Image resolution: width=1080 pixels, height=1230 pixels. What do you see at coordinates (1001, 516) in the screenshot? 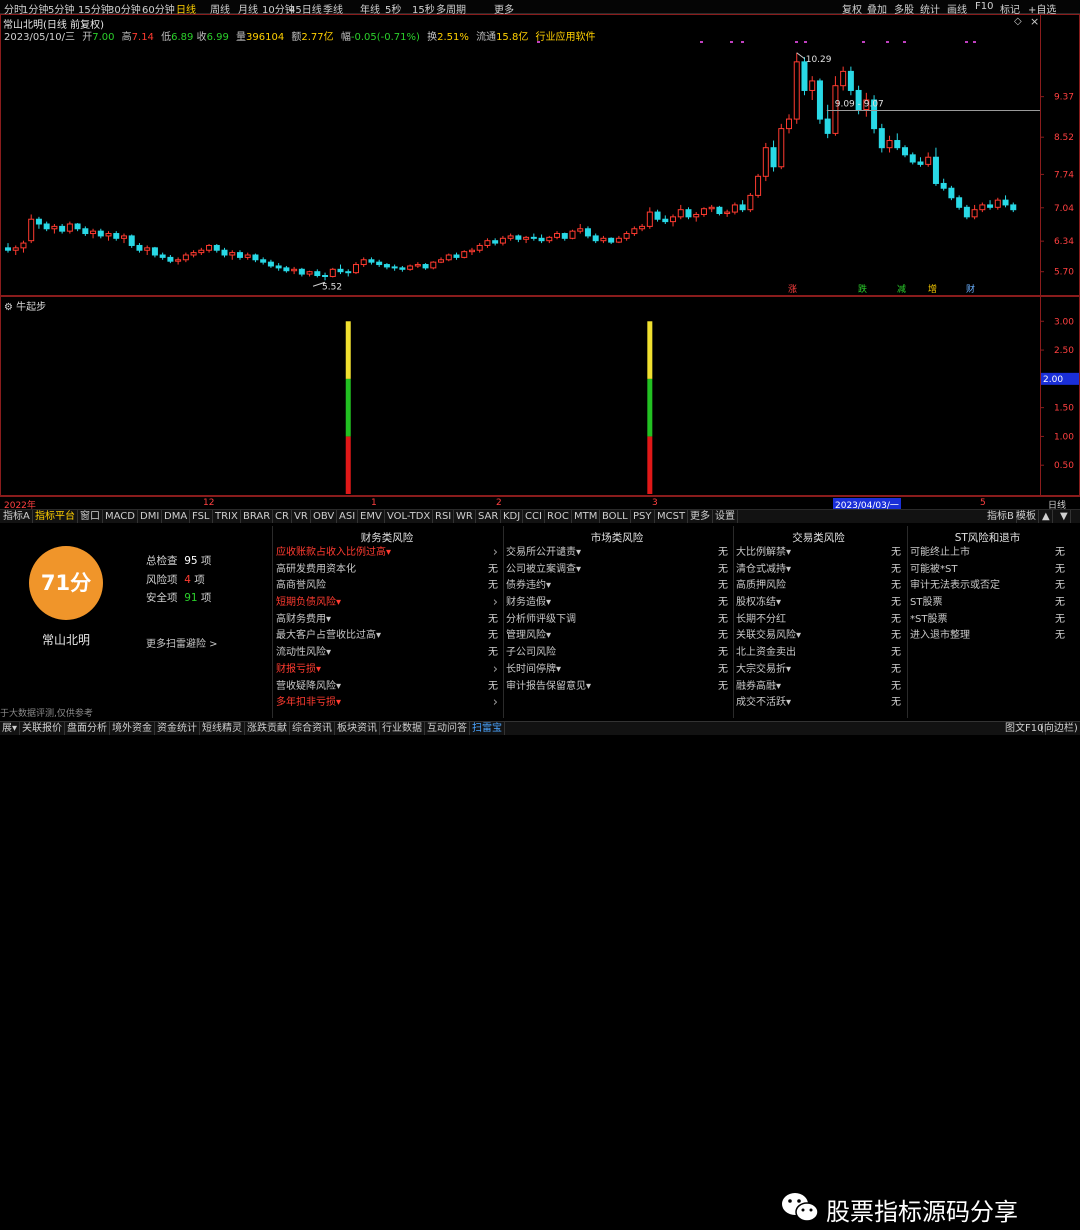
I see `indicator-tab-control: 指标B` at bounding box center [1001, 516].